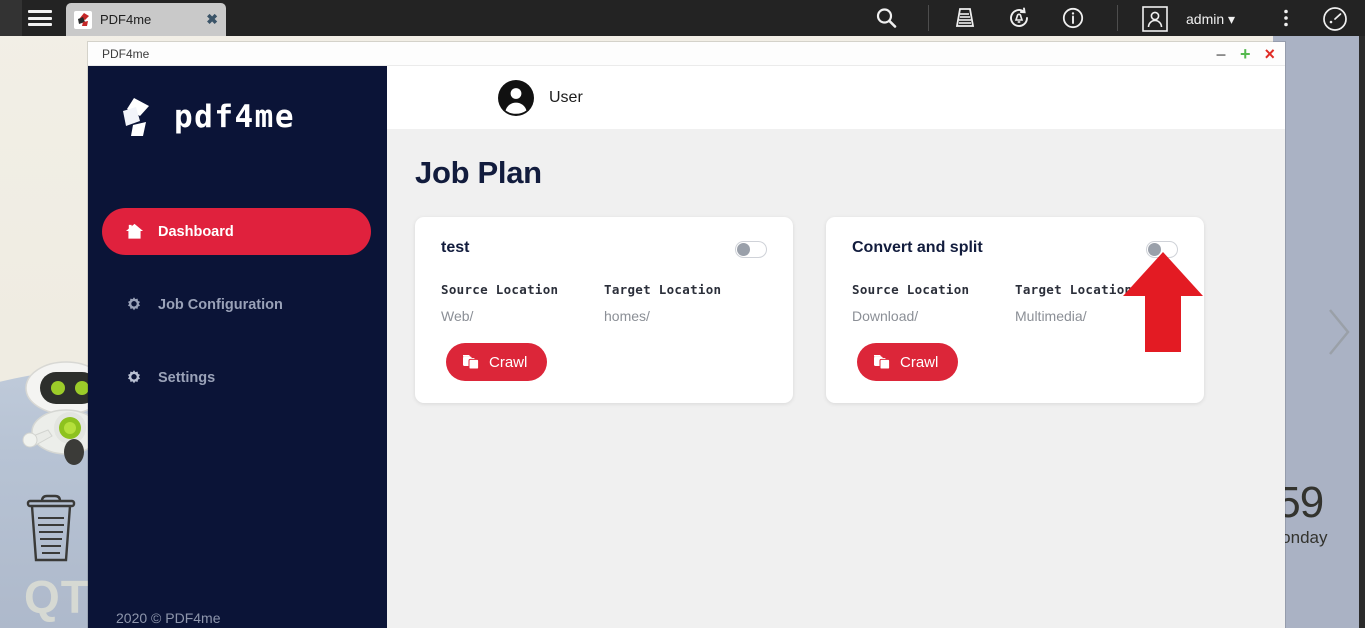 This screenshot has height=628, width=1365. What do you see at coordinates (51, 528) in the screenshot?
I see `trash-bin-icon` at bounding box center [51, 528].